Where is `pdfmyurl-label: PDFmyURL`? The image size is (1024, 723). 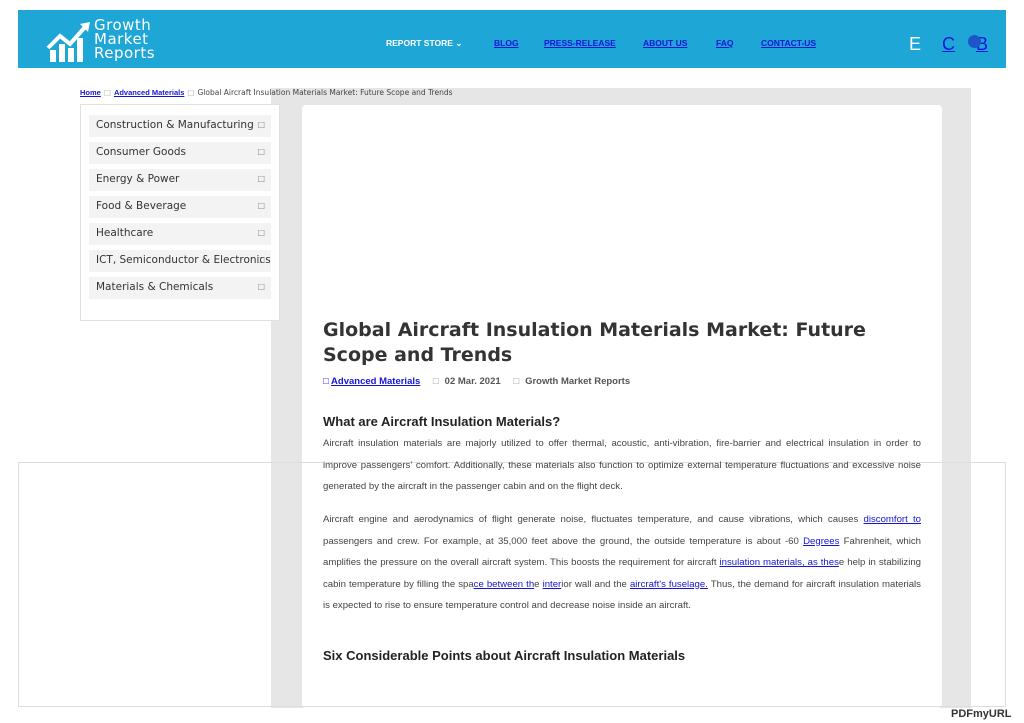
pdfmyurl-label: PDFmyURL is located at coordinates (981, 714).